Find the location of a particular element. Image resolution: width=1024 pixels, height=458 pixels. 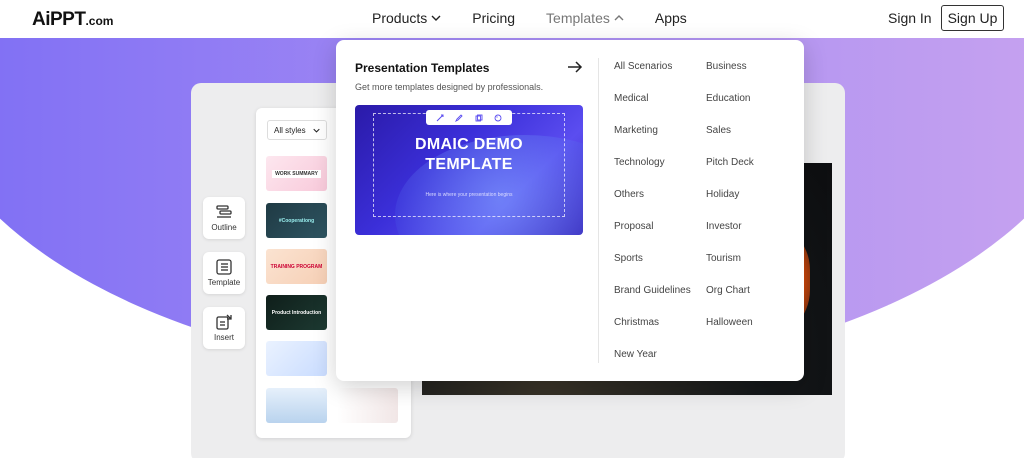

thumbnail-label: TRAINING PROGRAM is located at coordinates (296, 266).